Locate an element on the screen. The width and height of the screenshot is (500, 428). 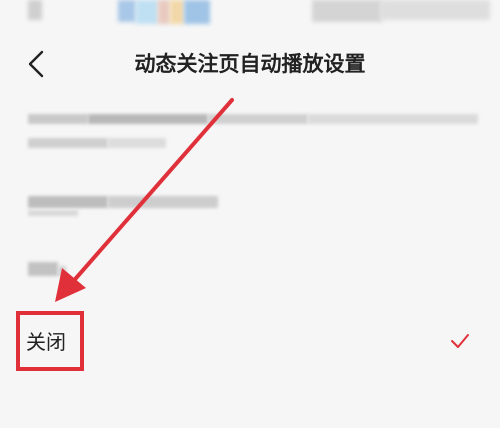
page-title: 动态关注页自动播放设置 is located at coordinates (250, 64).